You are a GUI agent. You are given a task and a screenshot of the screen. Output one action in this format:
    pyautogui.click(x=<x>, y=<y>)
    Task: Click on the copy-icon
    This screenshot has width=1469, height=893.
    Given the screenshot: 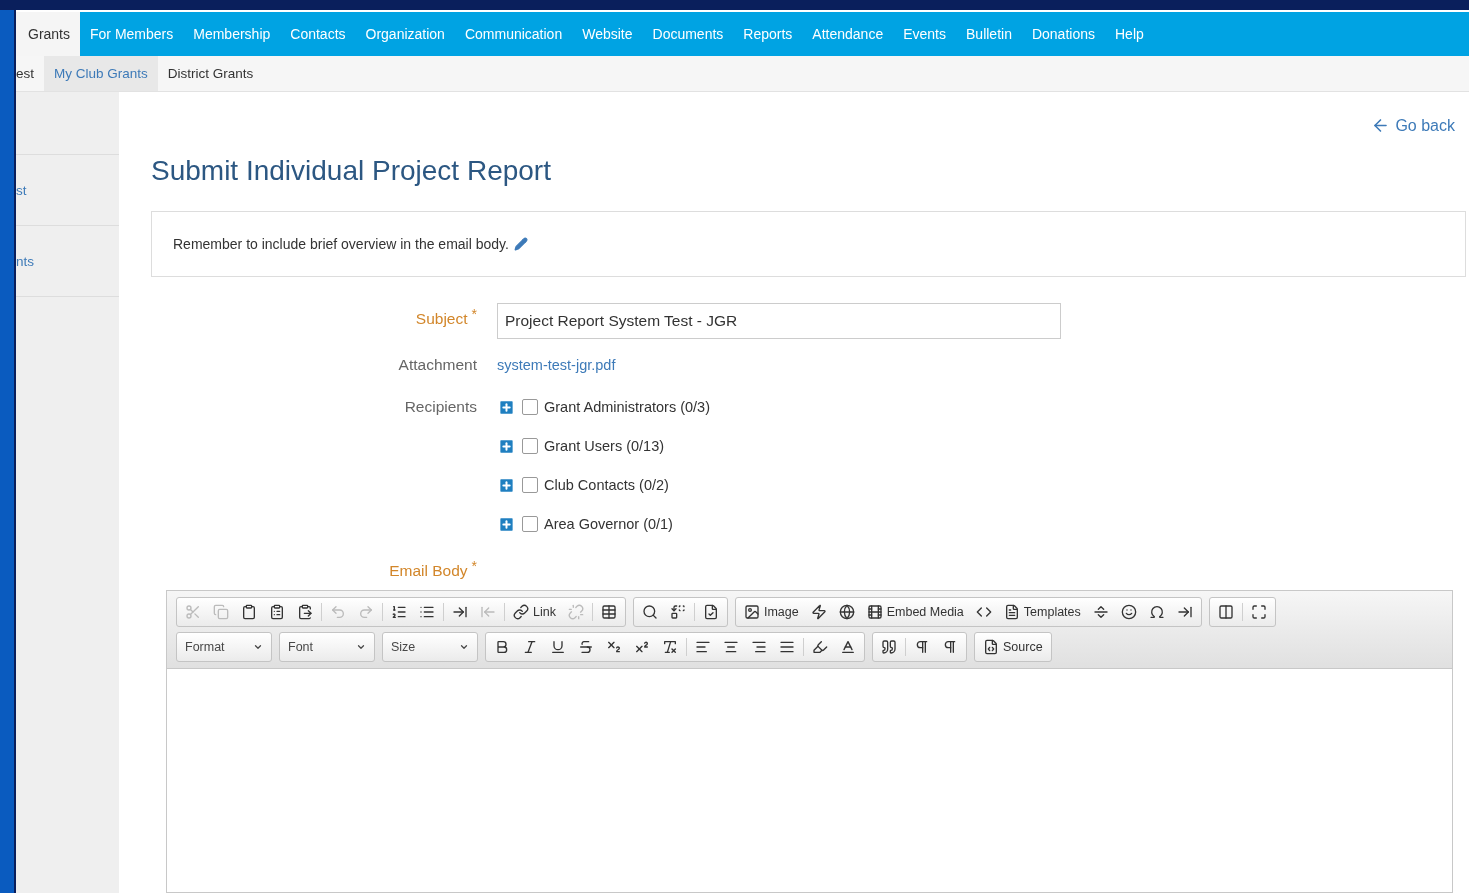 What is the action you would take?
    pyautogui.click(x=221, y=612)
    